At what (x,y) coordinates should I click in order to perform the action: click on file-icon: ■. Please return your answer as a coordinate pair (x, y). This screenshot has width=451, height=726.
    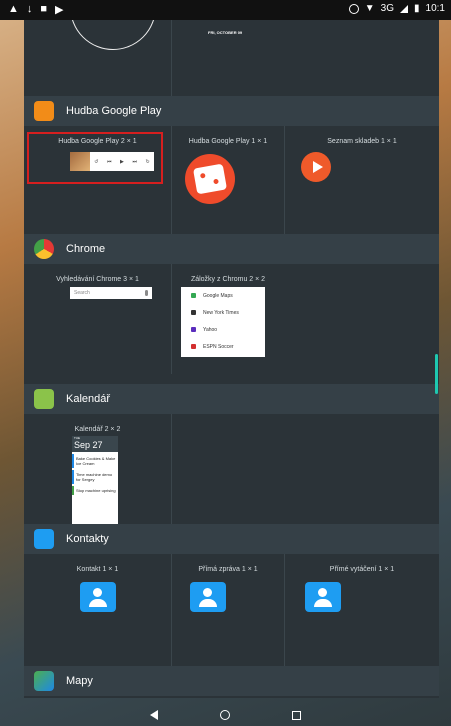
    Looking at the image, I should click on (44, 9).